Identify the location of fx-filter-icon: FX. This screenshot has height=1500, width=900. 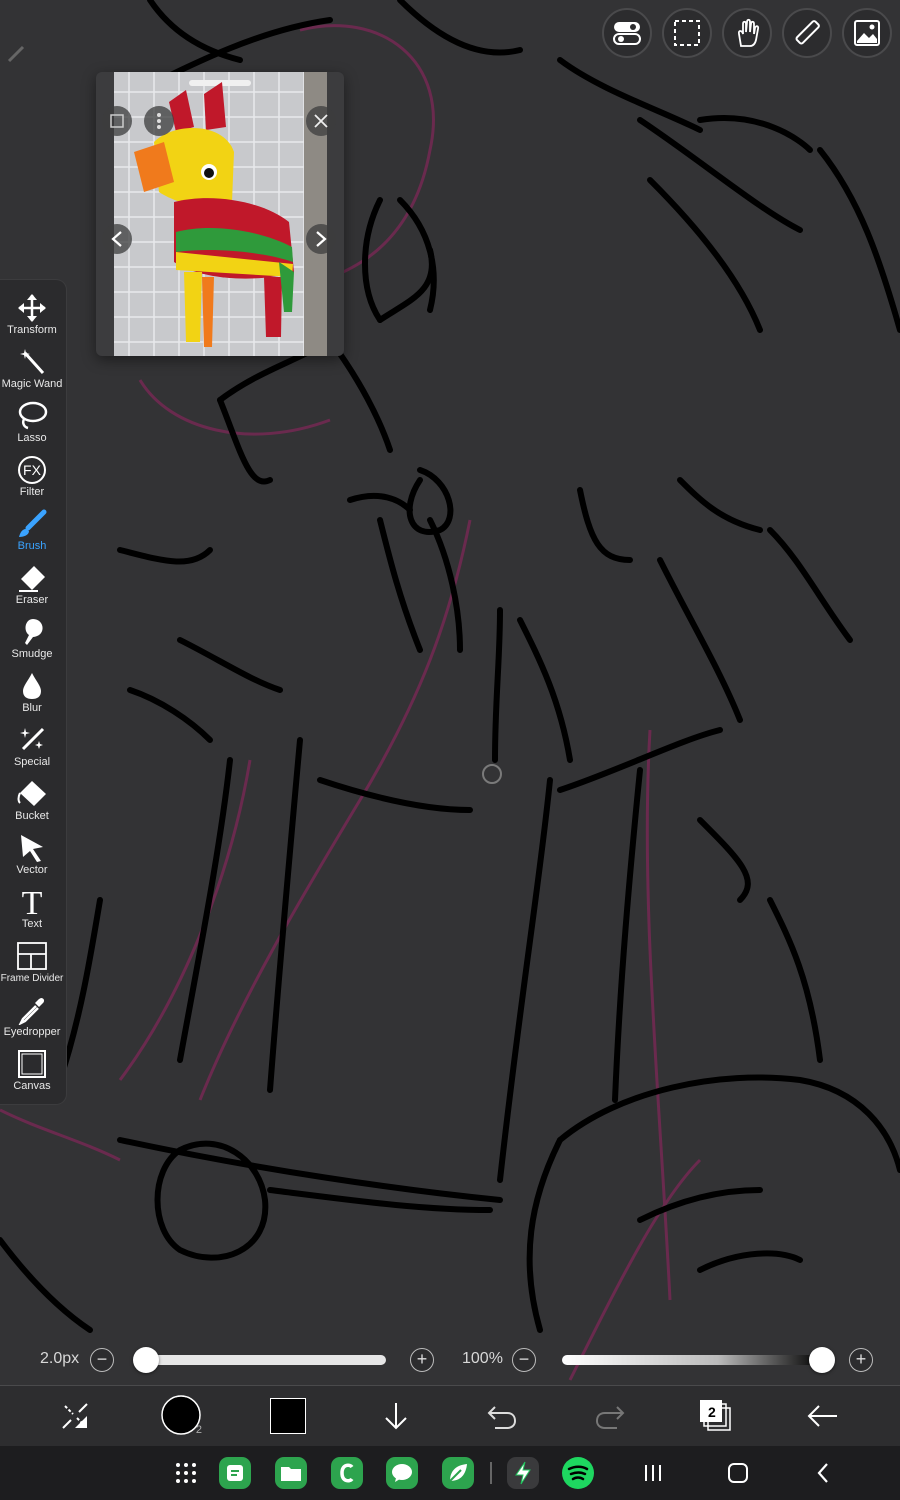
(32, 470).